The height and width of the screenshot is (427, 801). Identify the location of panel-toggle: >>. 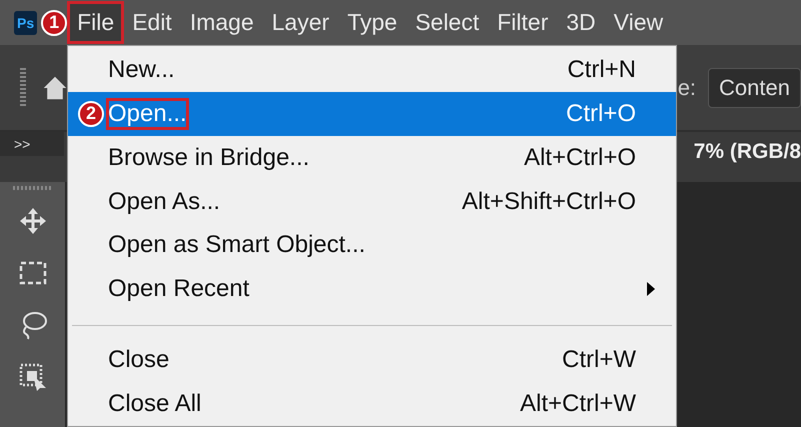
(32, 144).